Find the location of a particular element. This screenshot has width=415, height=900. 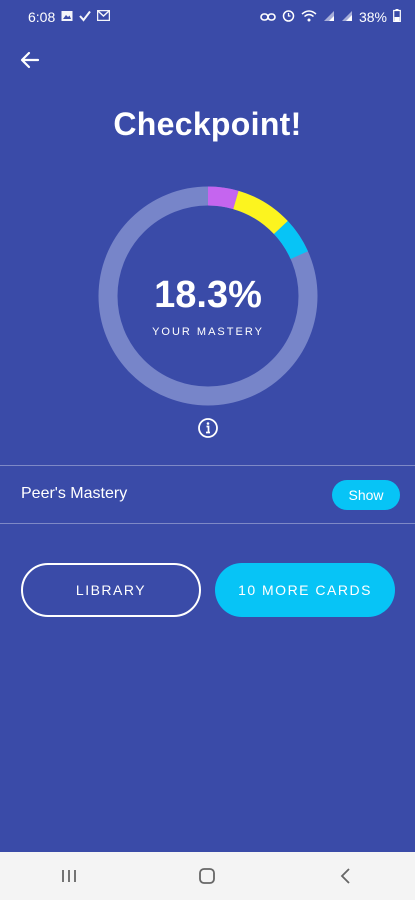

nav-back-button is located at coordinates (346, 876).